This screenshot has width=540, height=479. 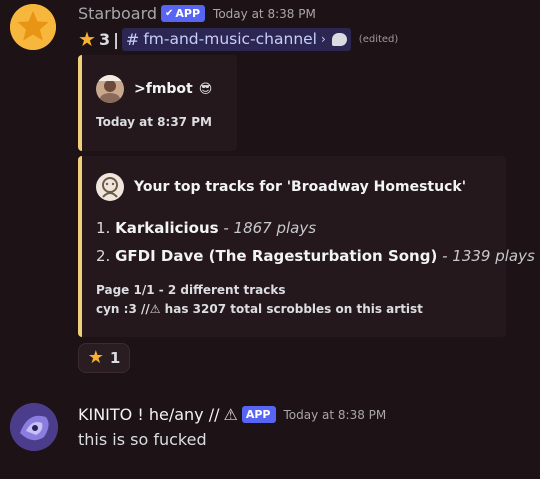 What do you see at coordinates (275, 228) in the screenshot?
I see `track-plays: 1867 plays` at bounding box center [275, 228].